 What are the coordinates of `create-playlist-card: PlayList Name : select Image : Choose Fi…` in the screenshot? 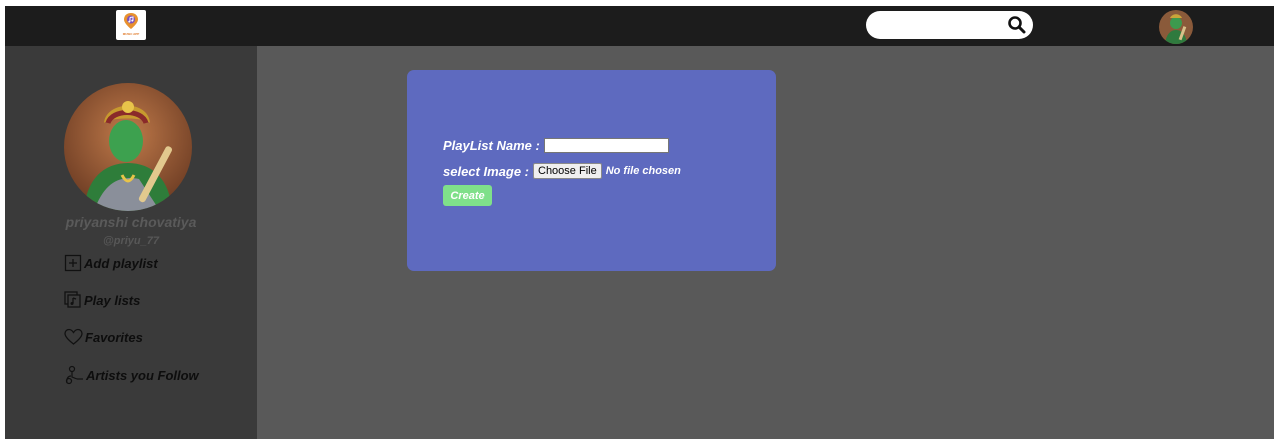 It's located at (591, 170).